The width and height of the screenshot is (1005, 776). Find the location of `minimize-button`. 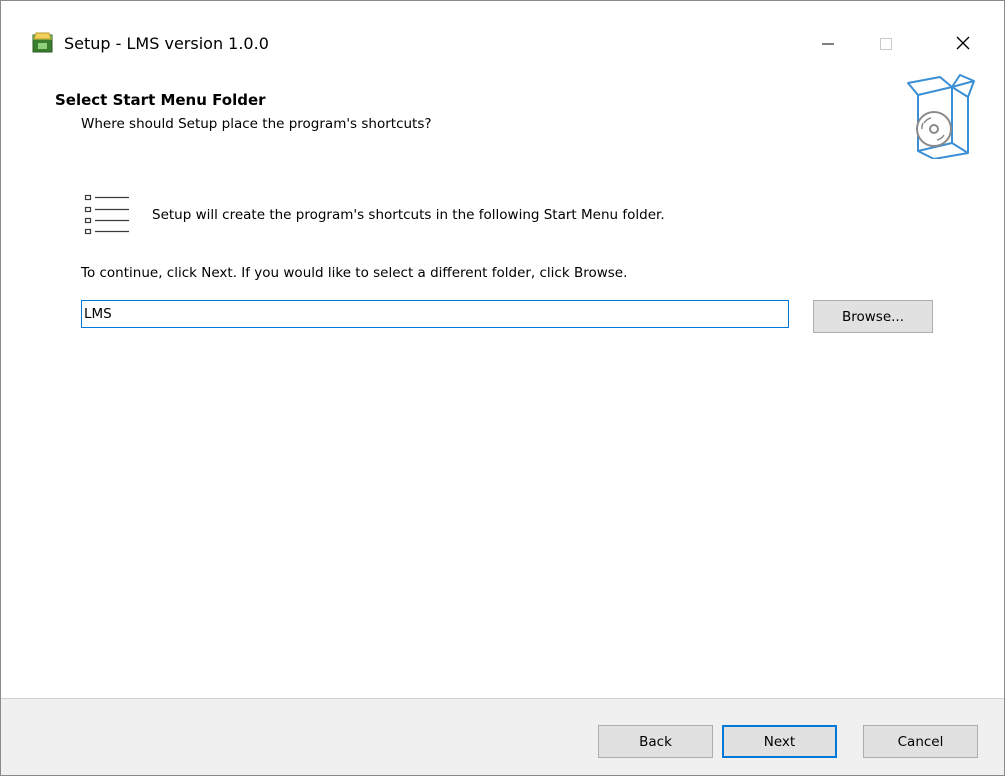

minimize-button is located at coordinates (828, 45).